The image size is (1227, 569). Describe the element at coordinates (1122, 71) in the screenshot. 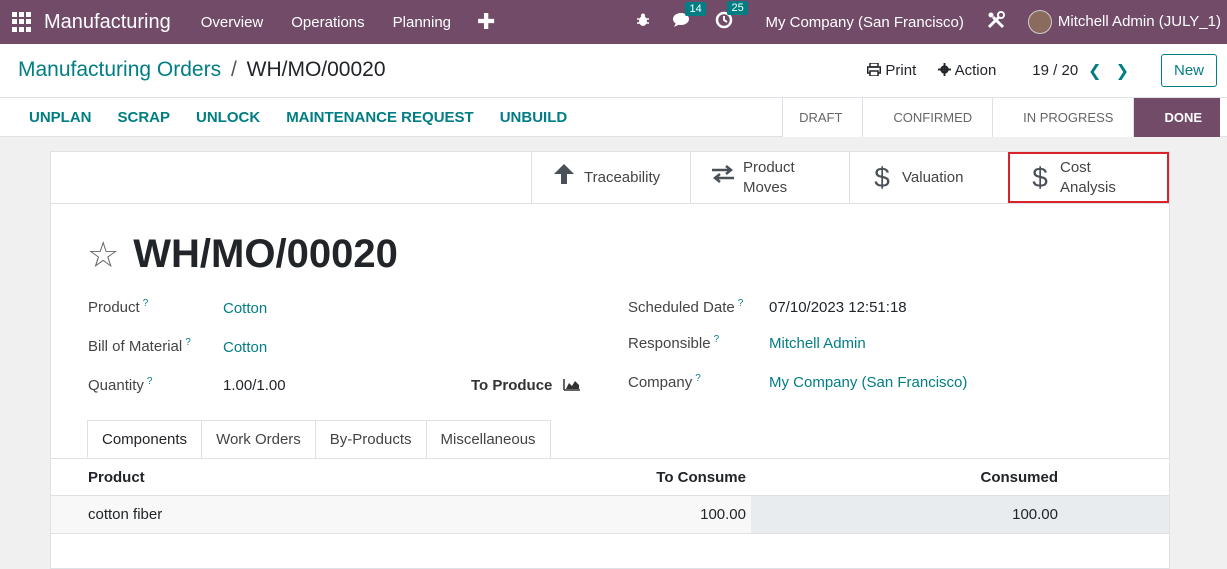

I see `chevron-right-icon: ❯` at that location.